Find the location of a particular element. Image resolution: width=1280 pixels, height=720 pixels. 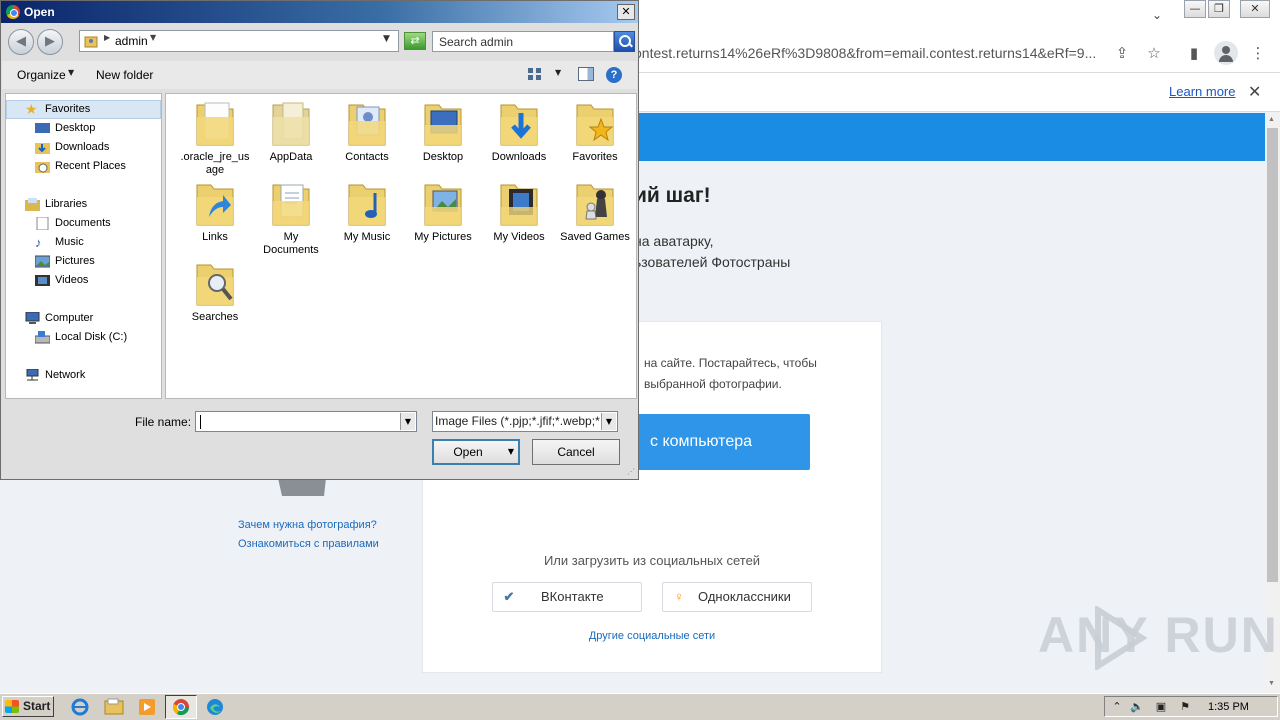

file-item: Saved Games is located at coordinates (595, 211).